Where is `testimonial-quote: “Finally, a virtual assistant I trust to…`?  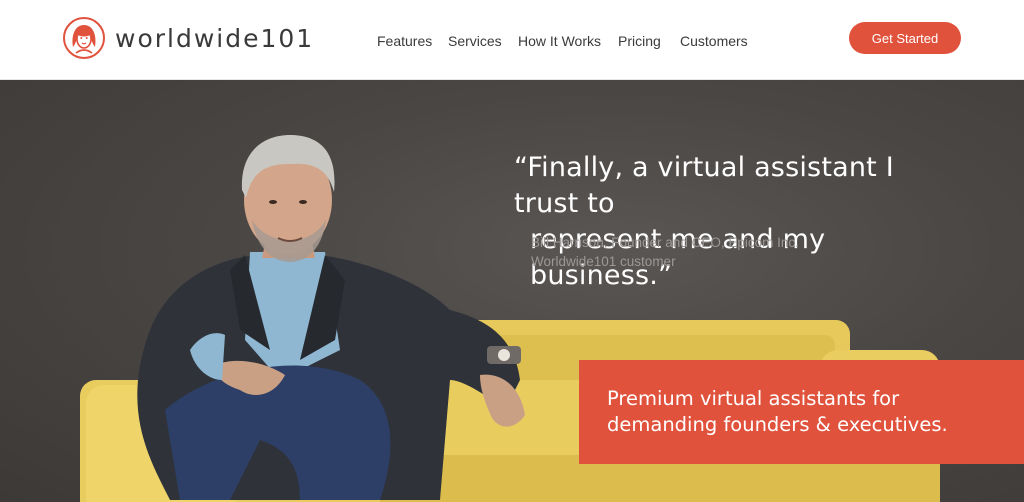 testimonial-quote: “Finally, a virtual assistant I trust to… is located at coordinates (734, 222).